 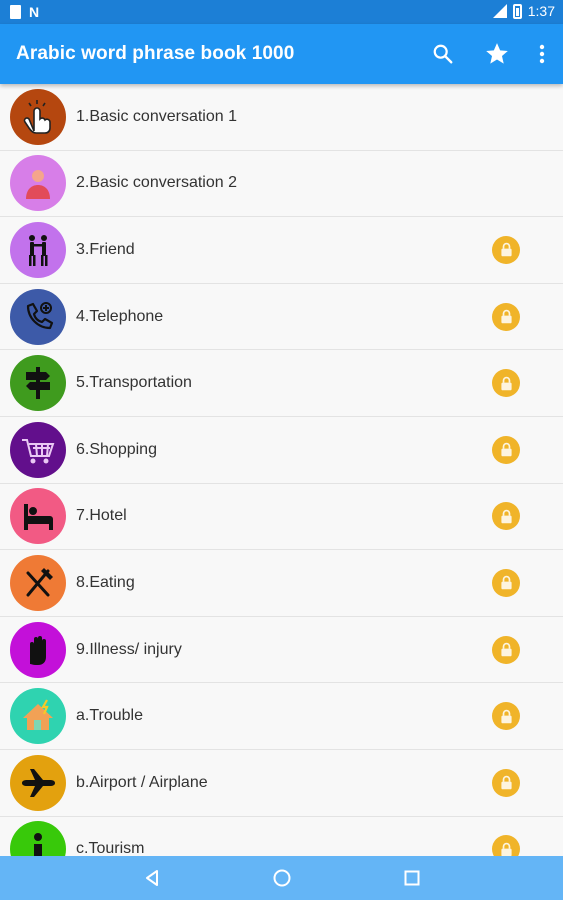 I want to click on list-item: 7.Hotel, so click(x=281, y=517).